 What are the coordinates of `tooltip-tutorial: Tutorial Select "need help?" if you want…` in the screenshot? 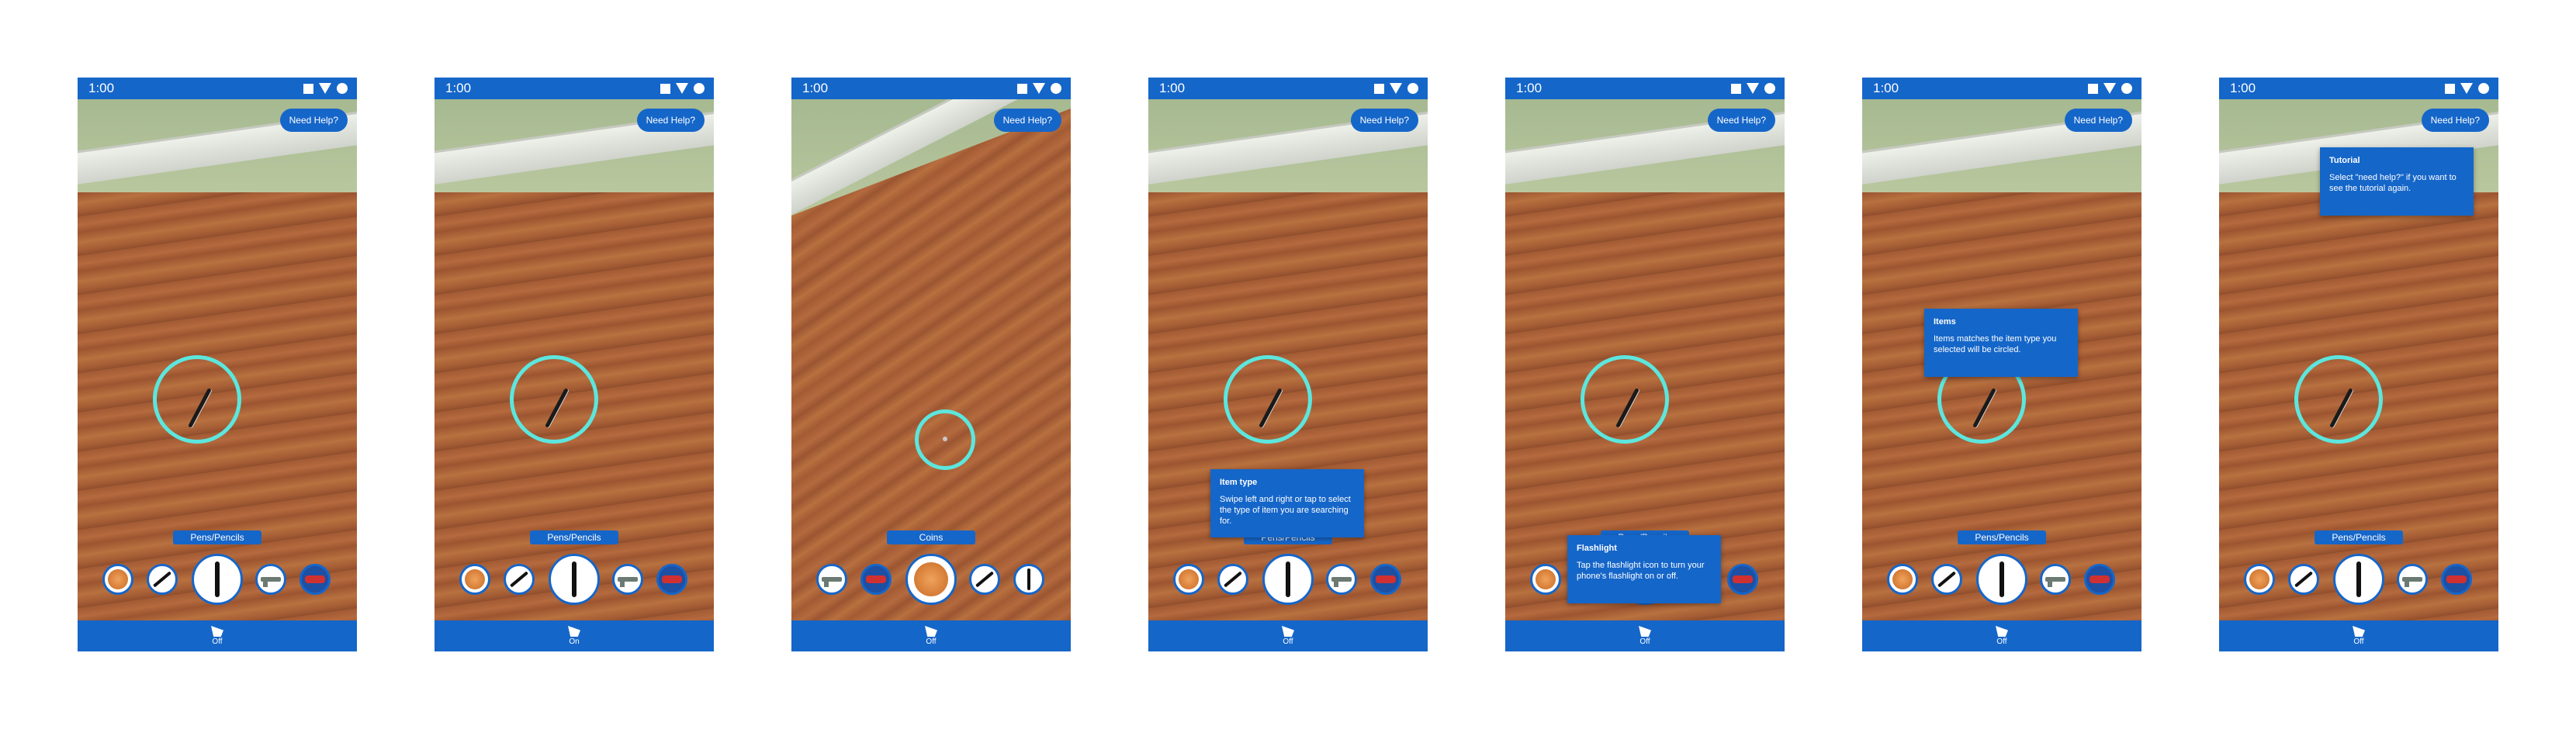 It's located at (2397, 181).